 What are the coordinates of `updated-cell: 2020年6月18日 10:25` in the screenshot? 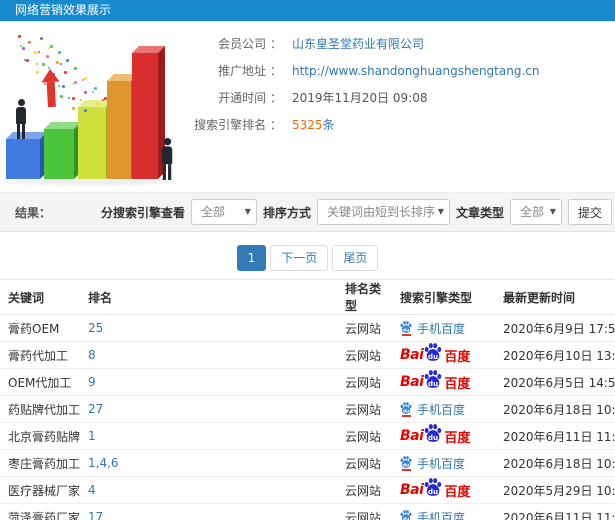 It's located at (555, 409).